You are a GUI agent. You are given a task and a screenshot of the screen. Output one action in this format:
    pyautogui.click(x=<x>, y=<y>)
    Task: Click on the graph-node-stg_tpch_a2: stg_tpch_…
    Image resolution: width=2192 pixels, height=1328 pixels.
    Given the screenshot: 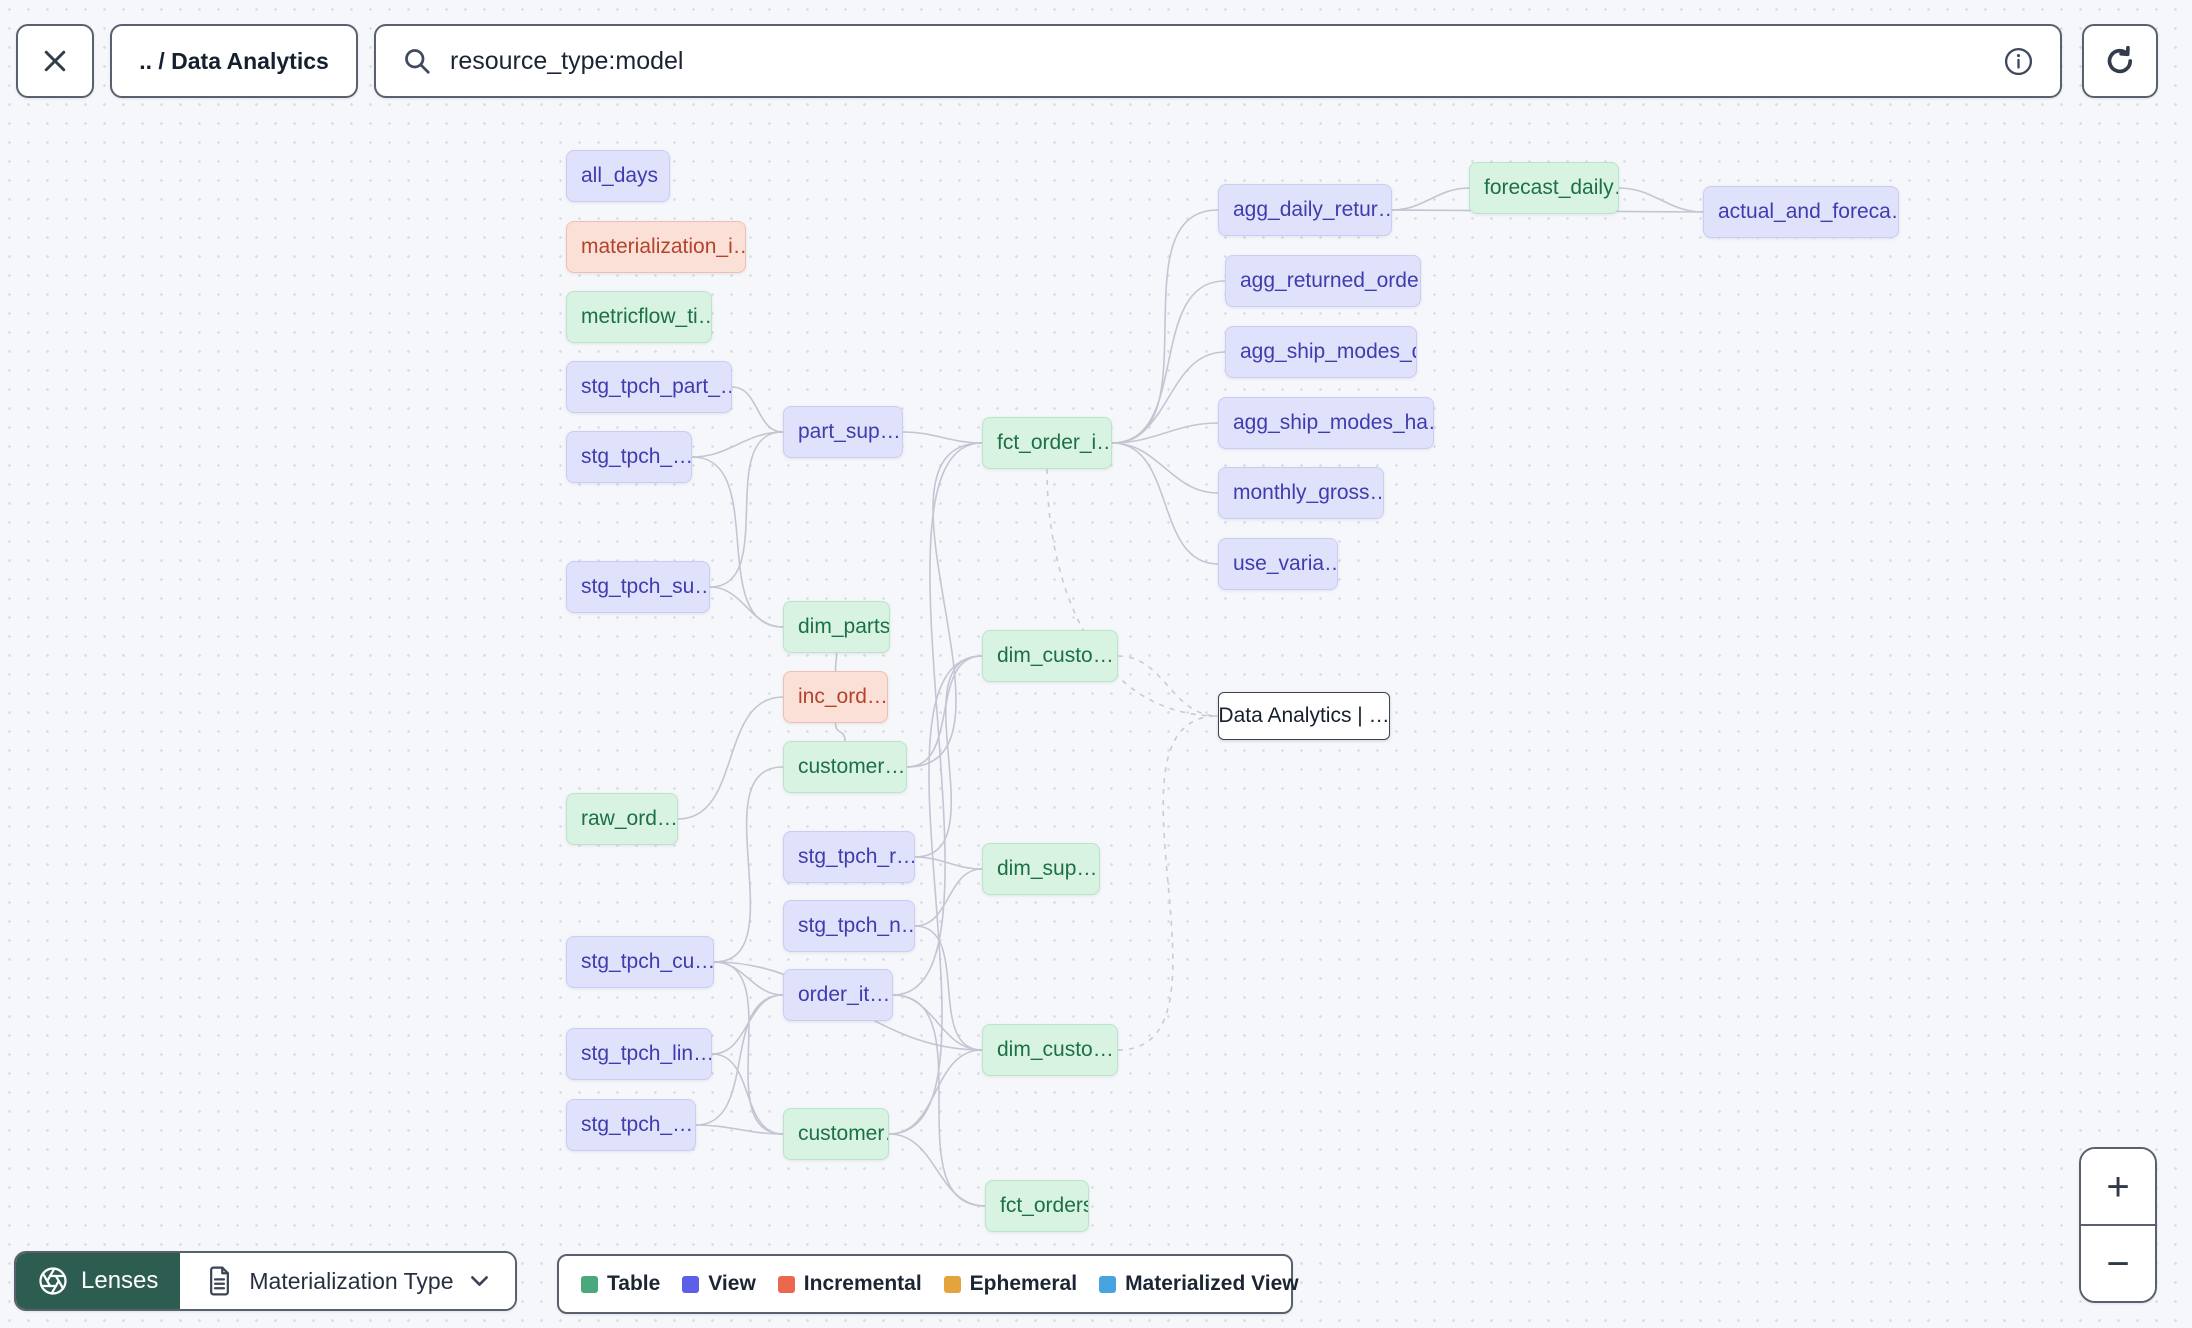 What is the action you would take?
    pyautogui.click(x=631, y=1125)
    